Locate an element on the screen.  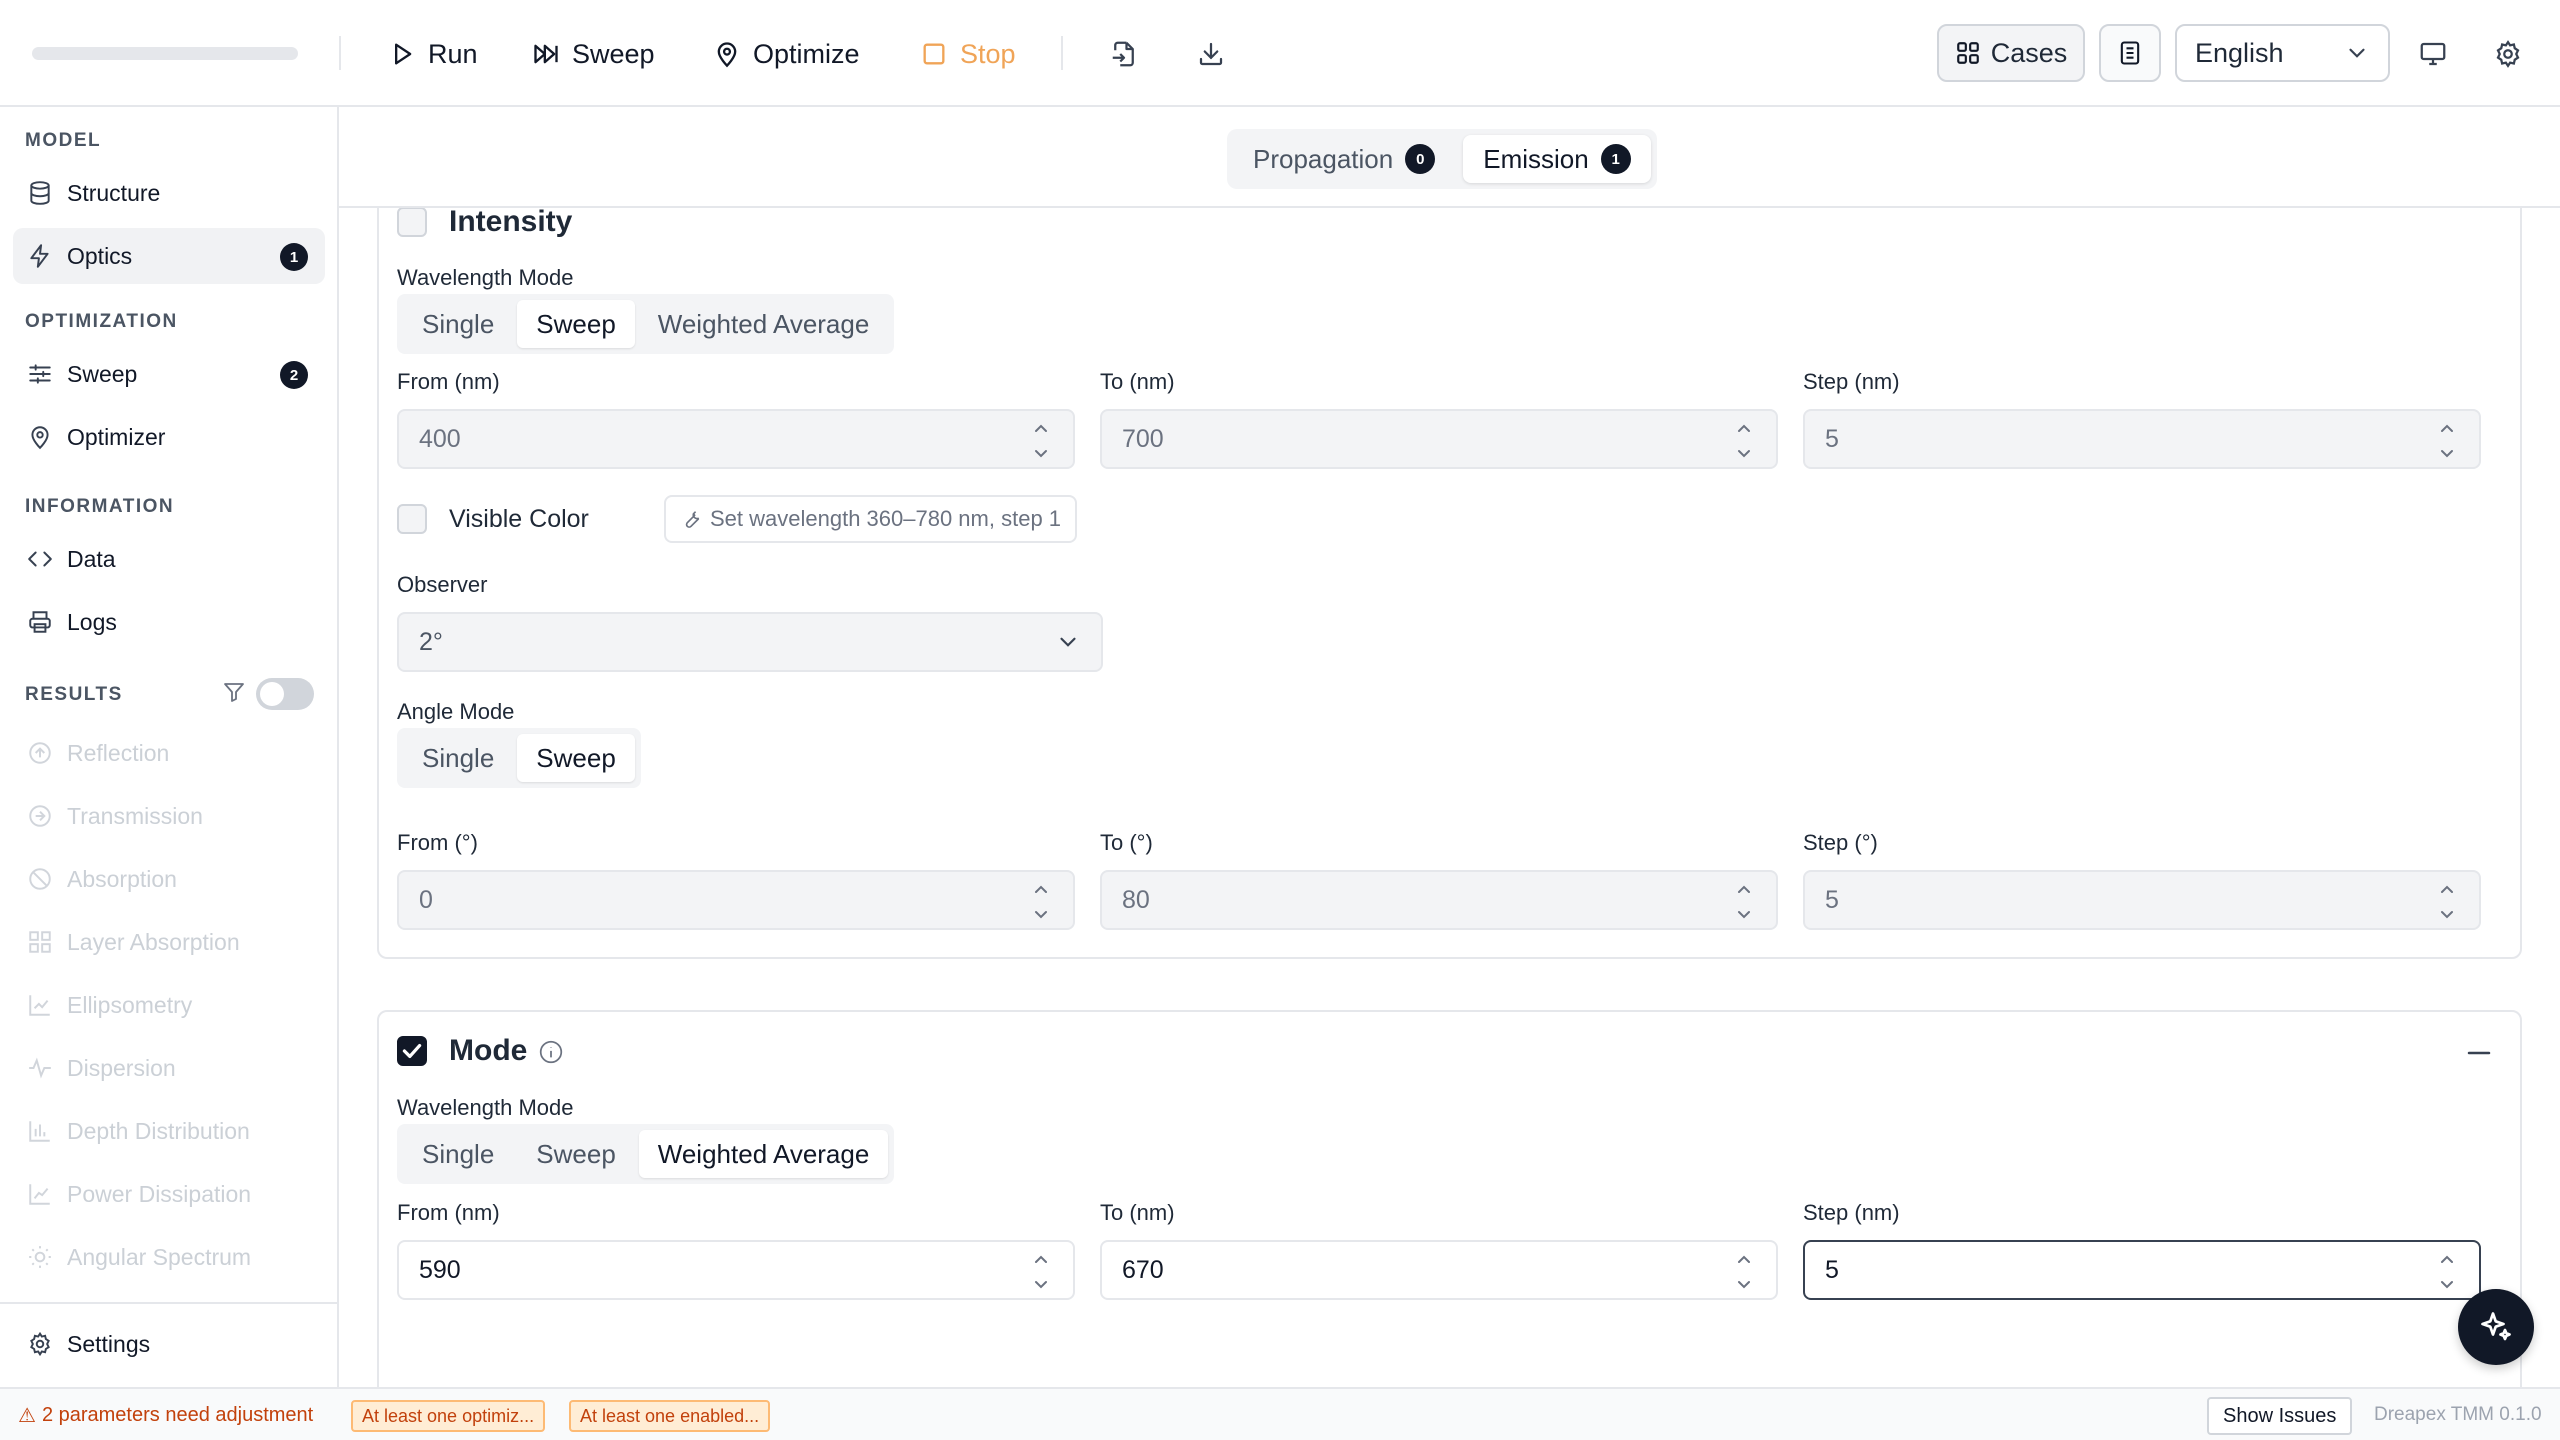
monitor-icon is located at coordinates (2433, 54).